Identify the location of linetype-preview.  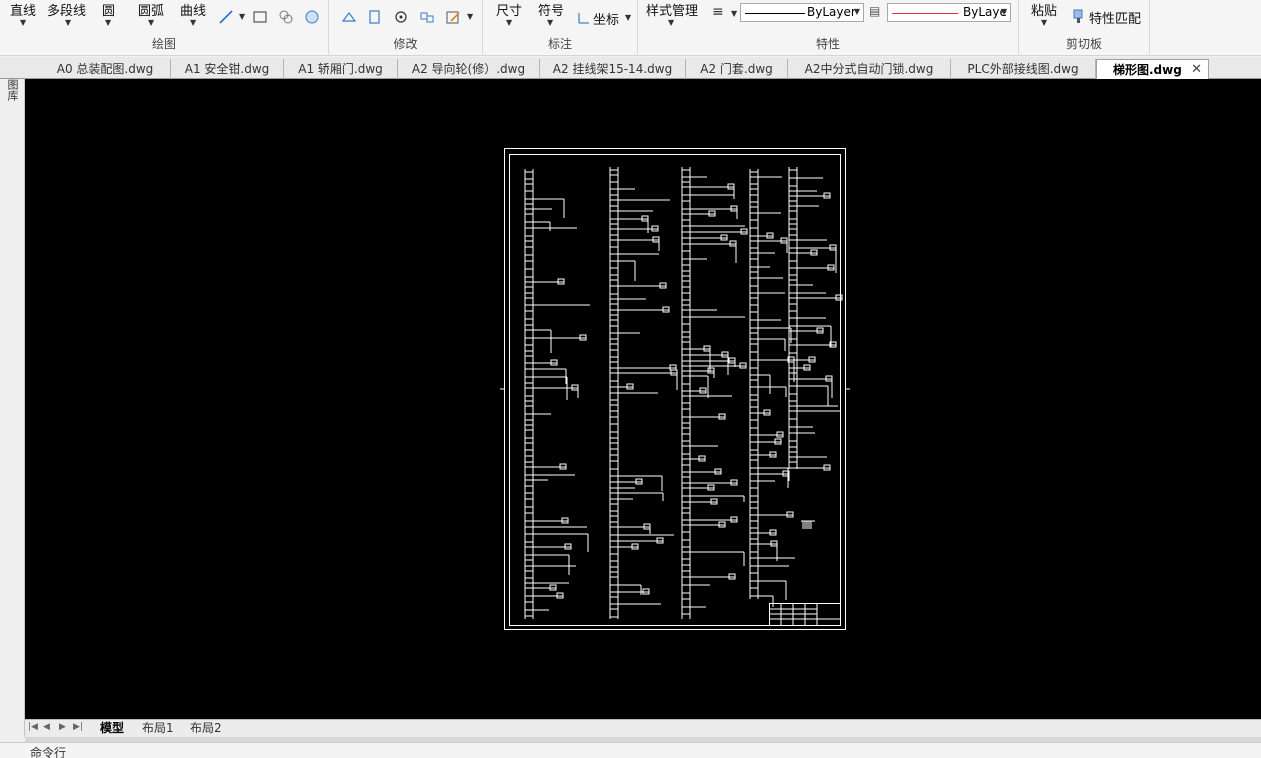
(775, 13).